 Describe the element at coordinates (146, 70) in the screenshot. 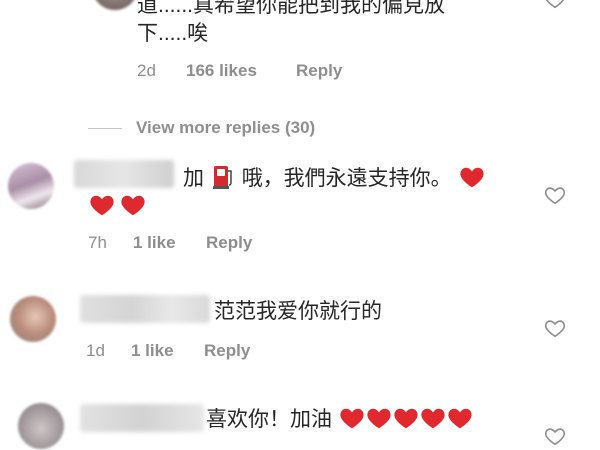

I see `comment-0-time: 2d` at that location.